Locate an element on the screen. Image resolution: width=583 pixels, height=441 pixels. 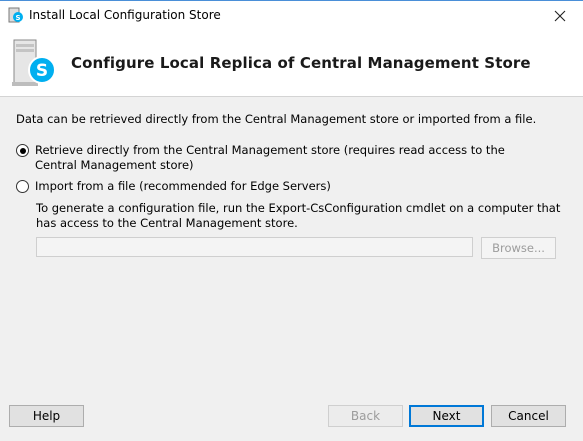
back-button: Back is located at coordinates (365, 416).